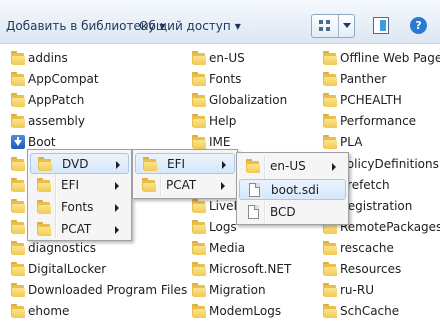  What do you see at coordinates (253, 212) in the screenshot?
I see `file-icon` at bounding box center [253, 212].